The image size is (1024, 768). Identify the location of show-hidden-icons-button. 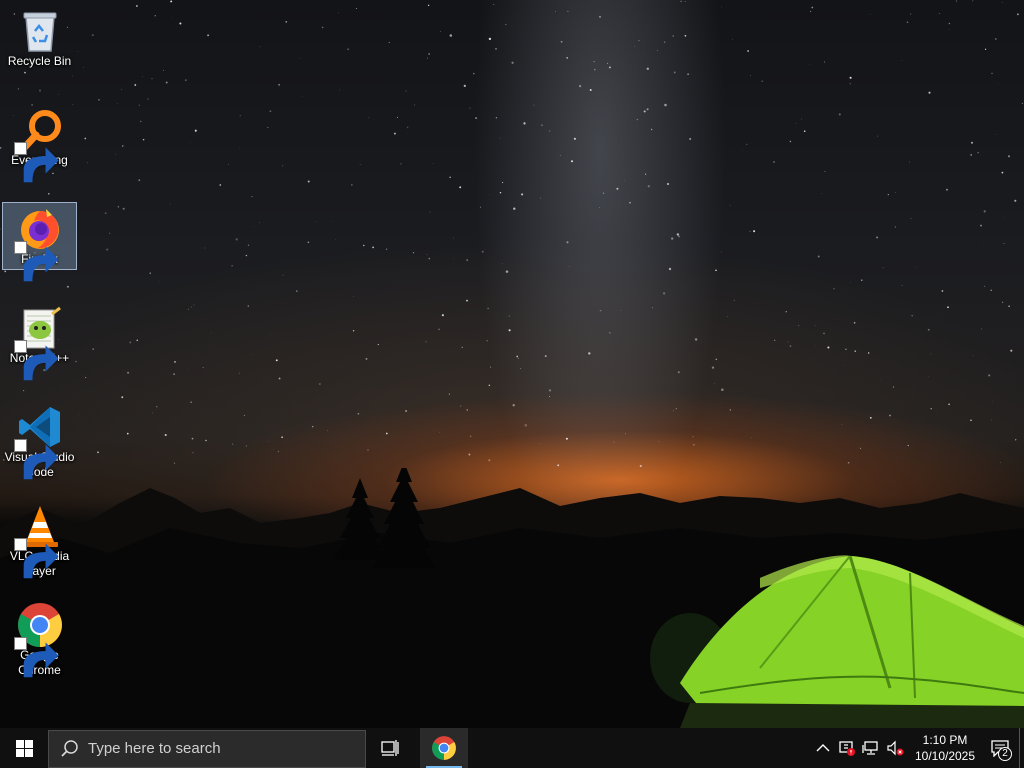
(823, 748).